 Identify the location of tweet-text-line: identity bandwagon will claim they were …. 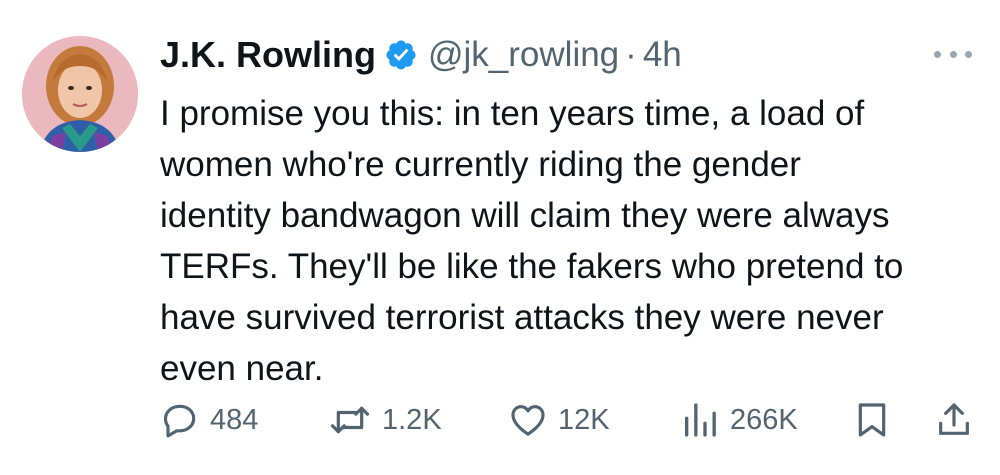
(525, 215).